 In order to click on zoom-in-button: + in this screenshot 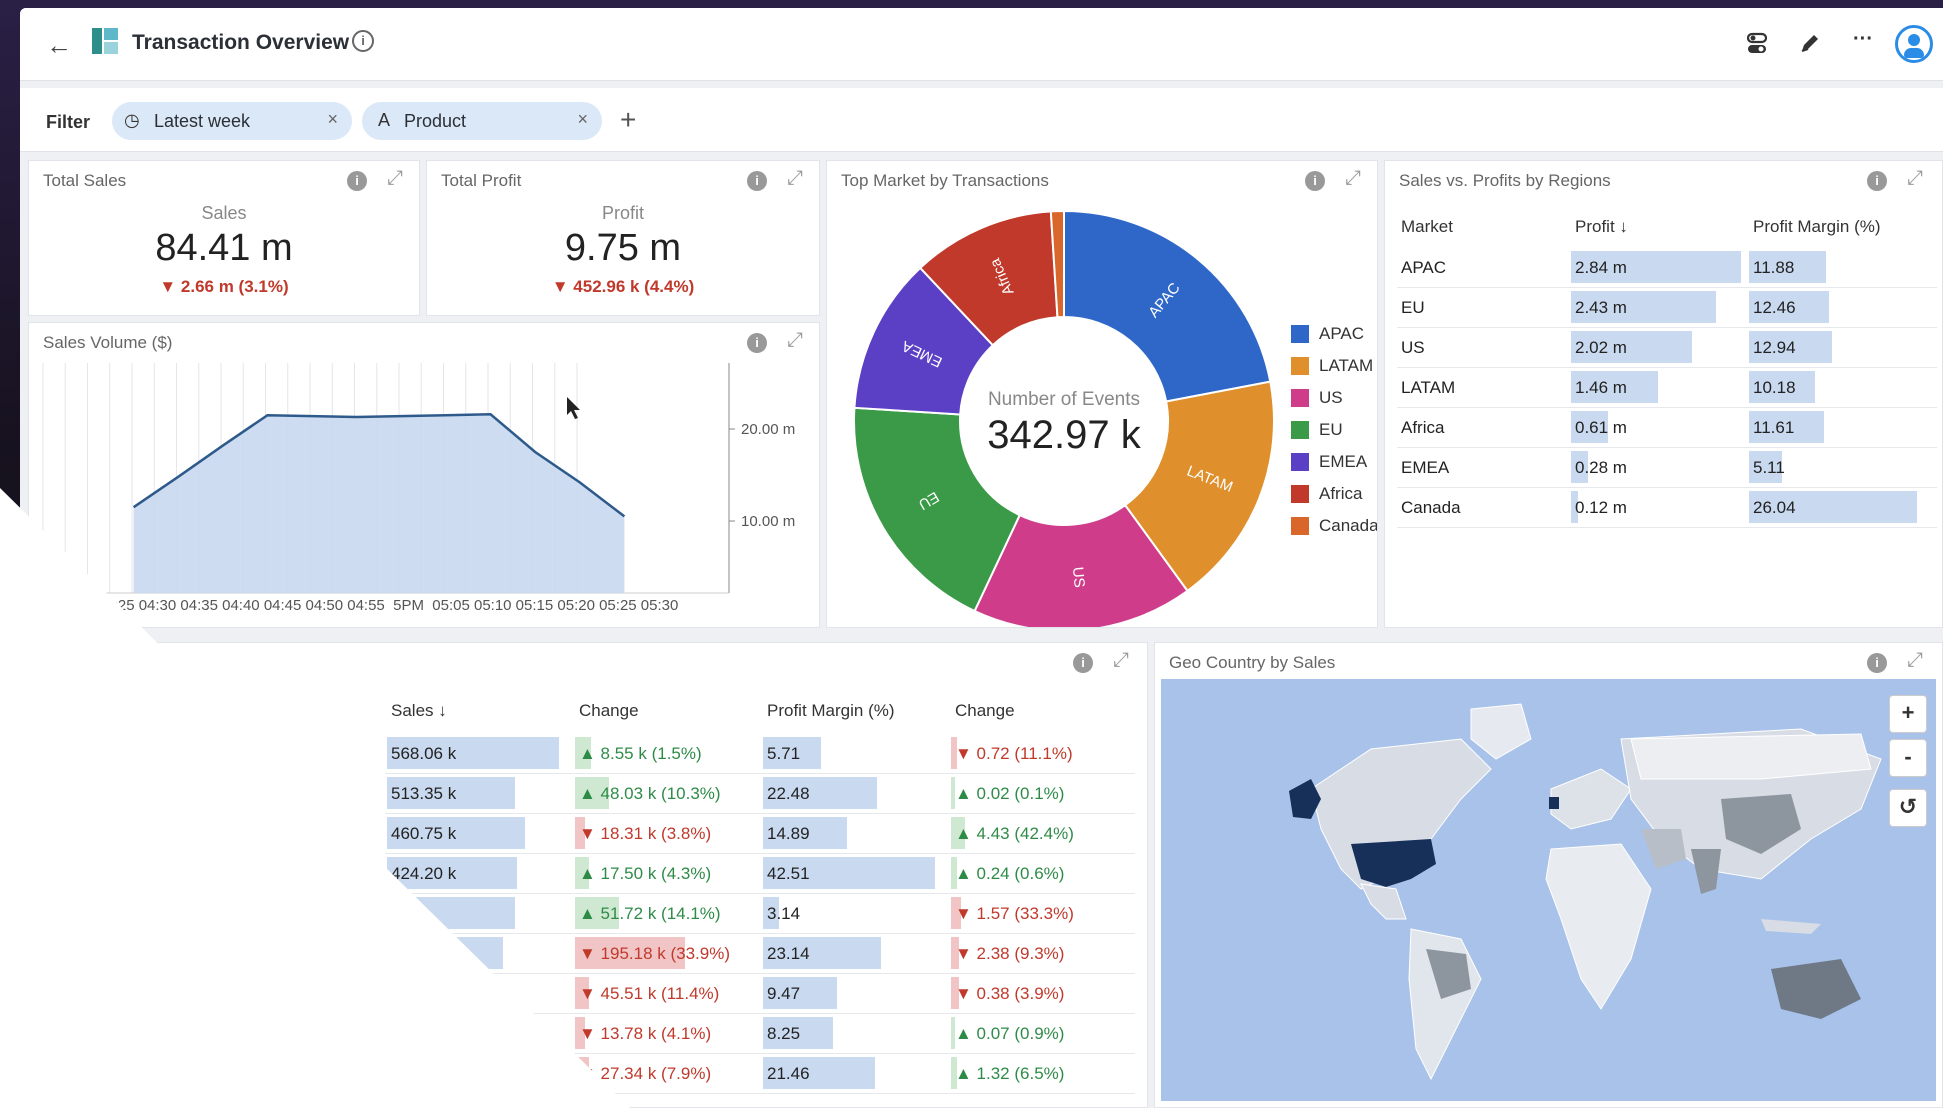, I will do `click(1908, 714)`.